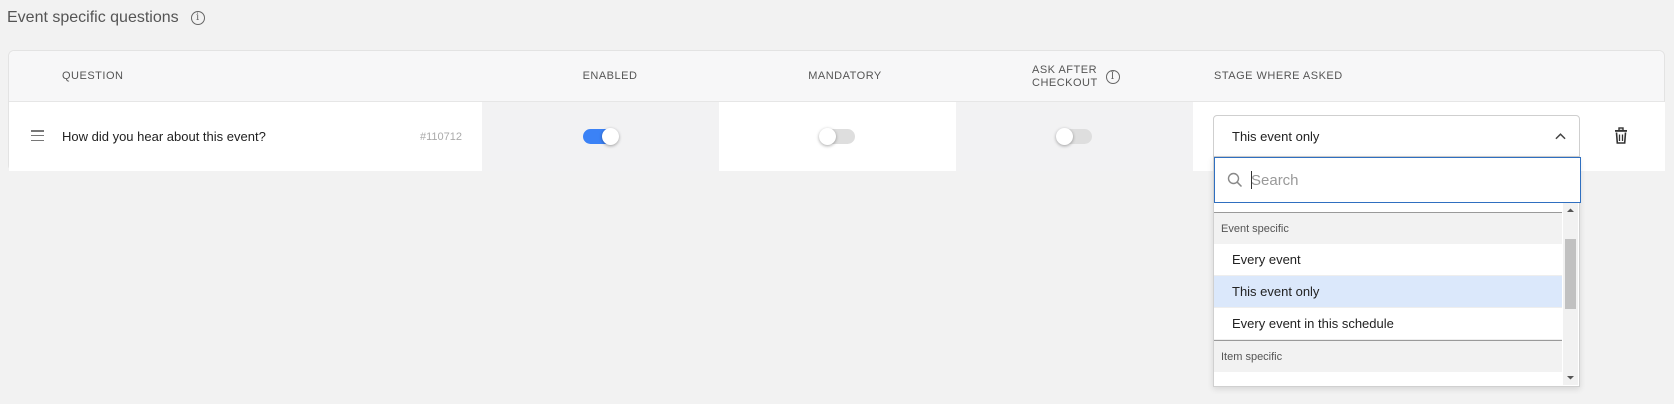  What do you see at coordinates (1411, 180) in the screenshot?
I see `search-input` at bounding box center [1411, 180].